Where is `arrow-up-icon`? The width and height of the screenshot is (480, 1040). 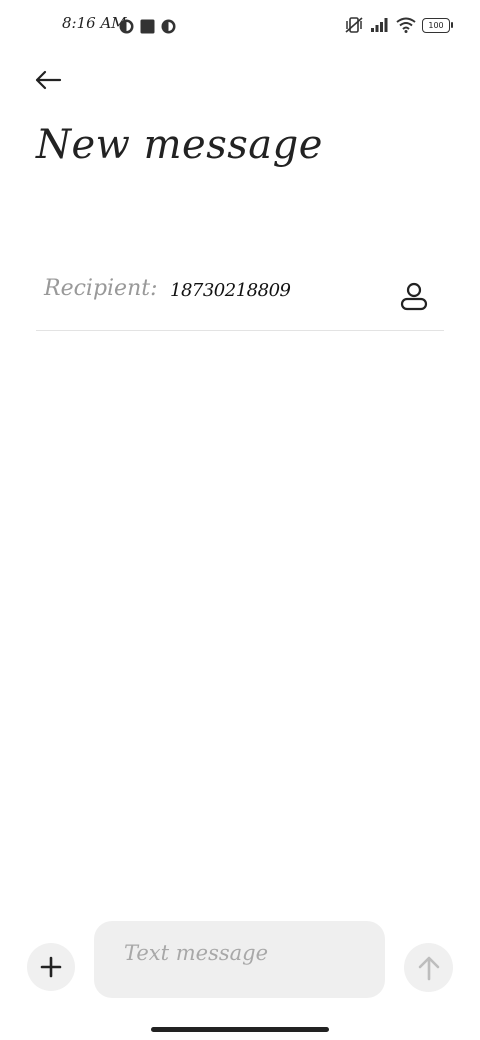
arrow-up-icon is located at coordinates (428, 968).